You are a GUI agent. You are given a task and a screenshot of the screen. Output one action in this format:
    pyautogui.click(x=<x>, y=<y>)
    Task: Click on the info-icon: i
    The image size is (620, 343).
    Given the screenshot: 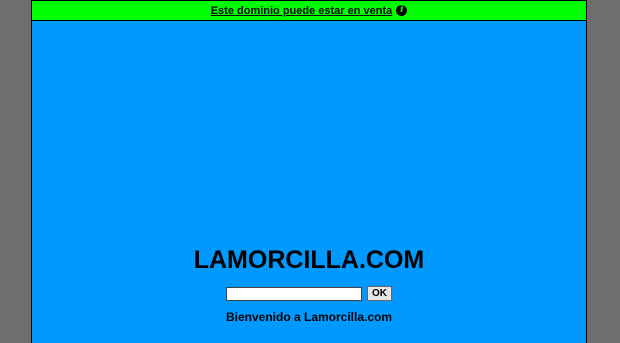 What is the action you would take?
    pyautogui.click(x=402, y=10)
    